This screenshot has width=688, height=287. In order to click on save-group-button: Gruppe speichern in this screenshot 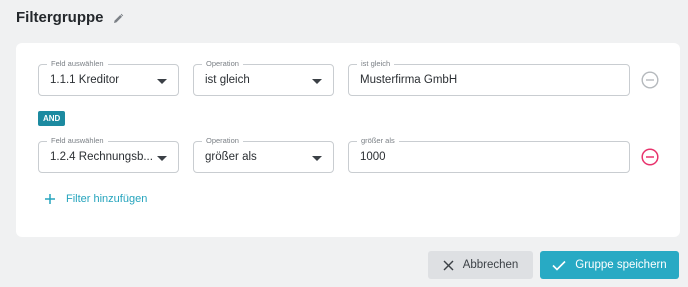, I will do `click(609, 265)`.